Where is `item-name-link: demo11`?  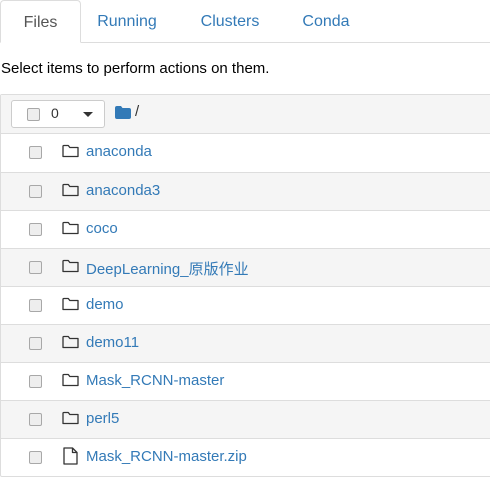
item-name-link: demo11 is located at coordinates (112, 342).